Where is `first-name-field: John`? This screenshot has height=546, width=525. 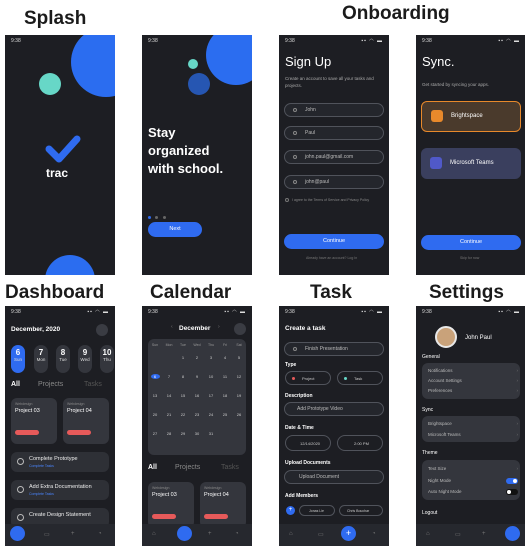 first-name-field: John is located at coordinates (334, 110).